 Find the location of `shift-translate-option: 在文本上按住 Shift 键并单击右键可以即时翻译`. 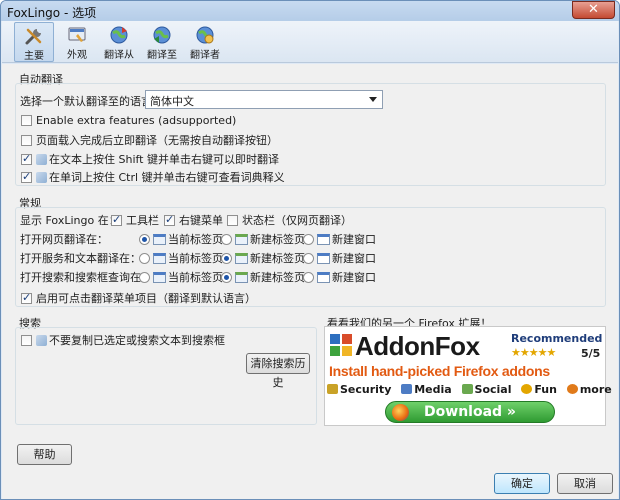

shift-translate-option: 在文本上按住 Shift 键并单击右键可以即时翻译 is located at coordinates (150, 159).